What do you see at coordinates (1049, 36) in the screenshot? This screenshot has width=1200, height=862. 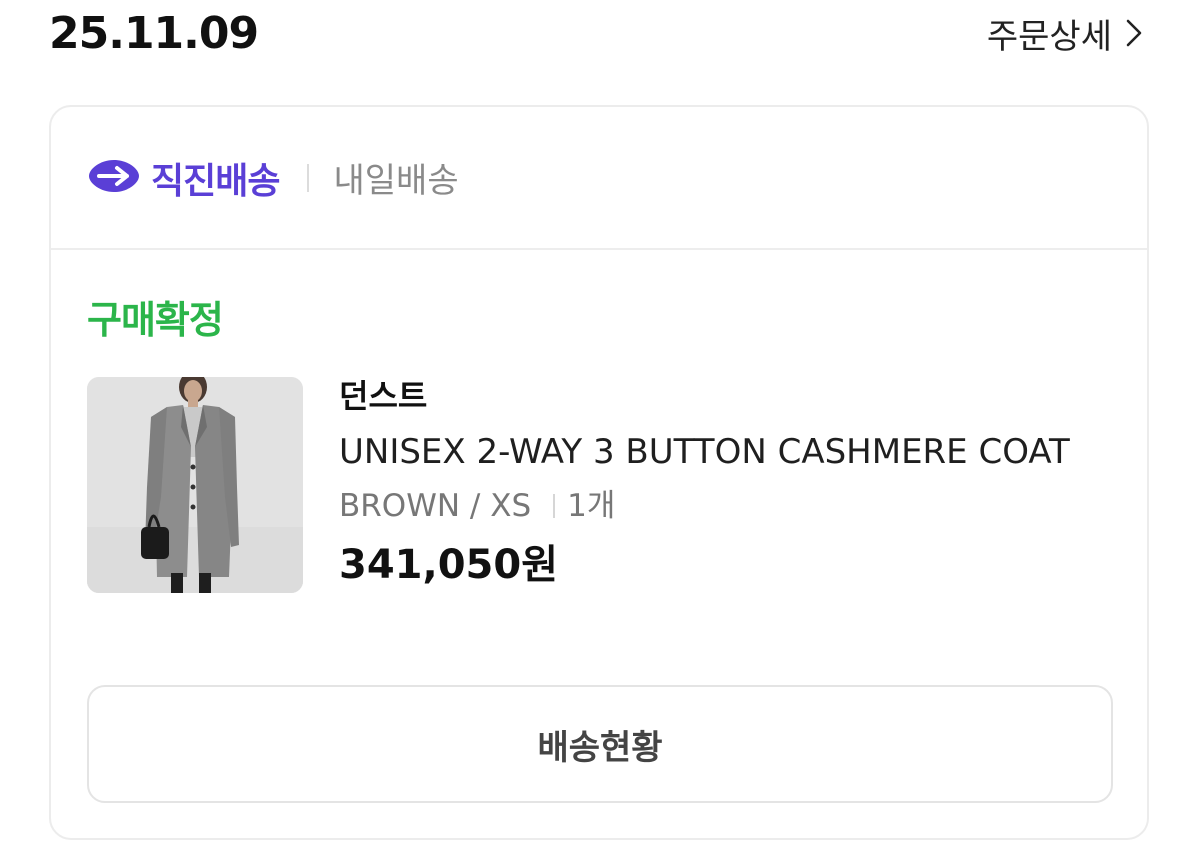 I see `order-detail-label: 주문상세` at bounding box center [1049, 36].